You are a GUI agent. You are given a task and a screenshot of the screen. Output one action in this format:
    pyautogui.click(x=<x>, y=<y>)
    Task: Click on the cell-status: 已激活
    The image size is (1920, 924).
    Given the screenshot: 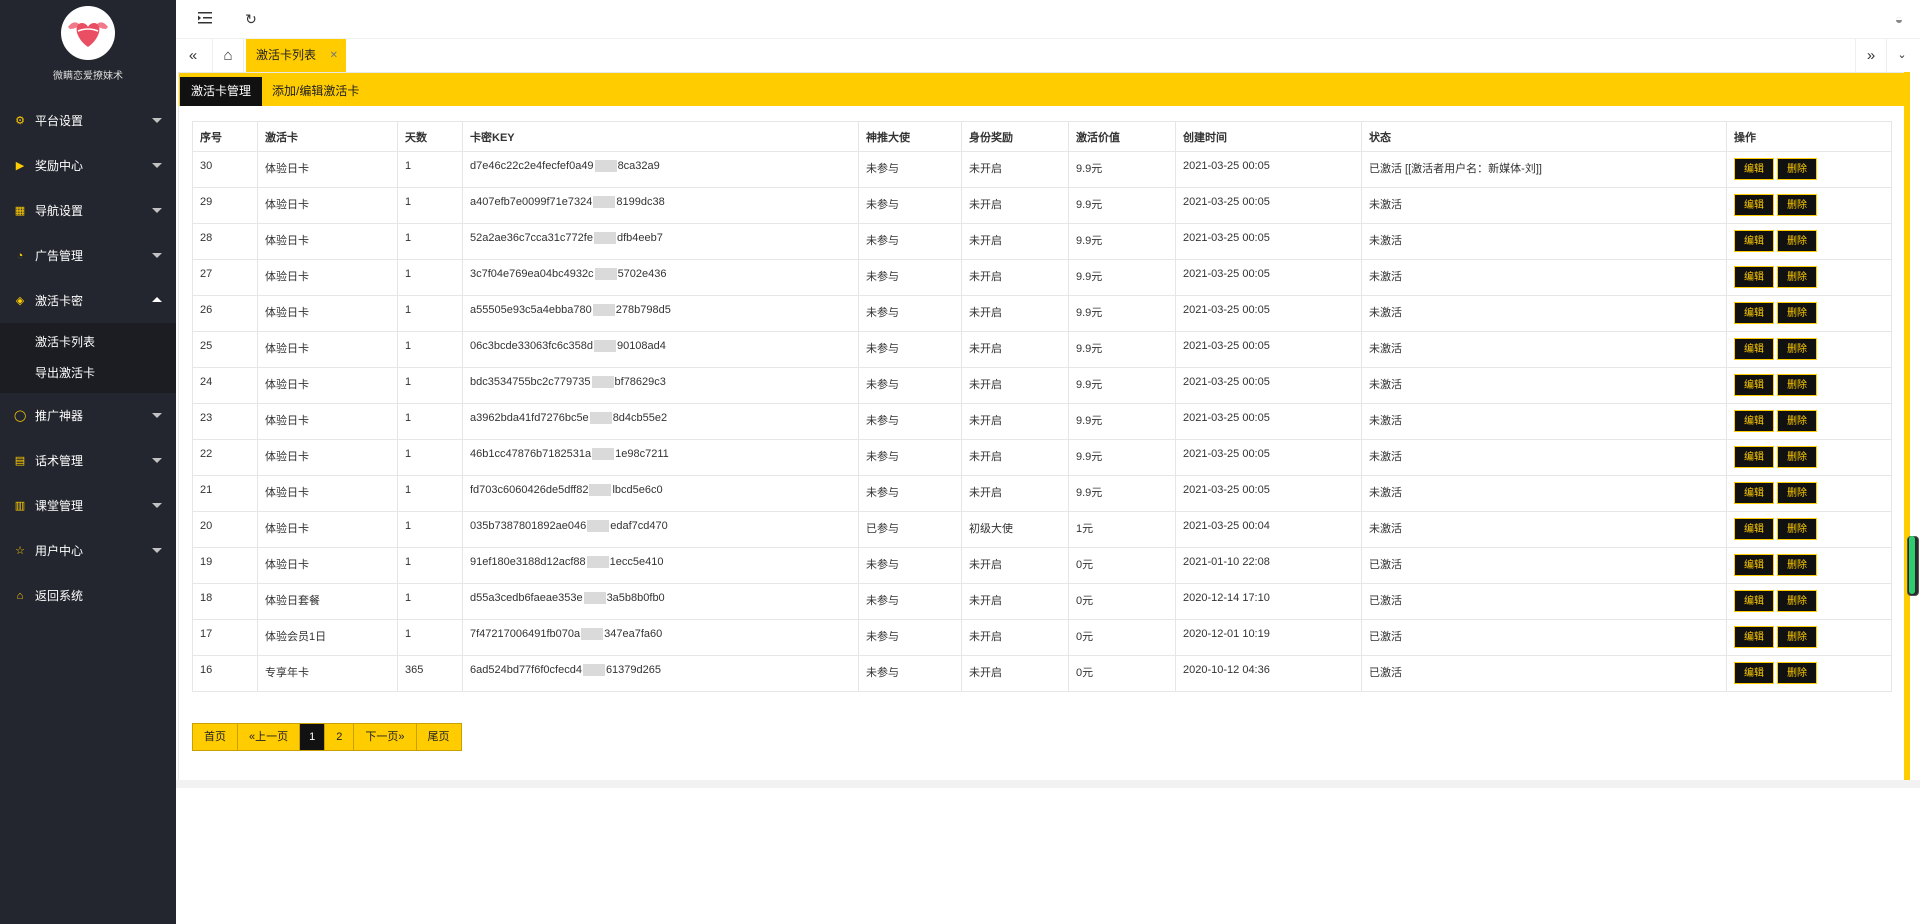 What is the action you would take?
    pyautogui.click(x=1544, y=565)
    